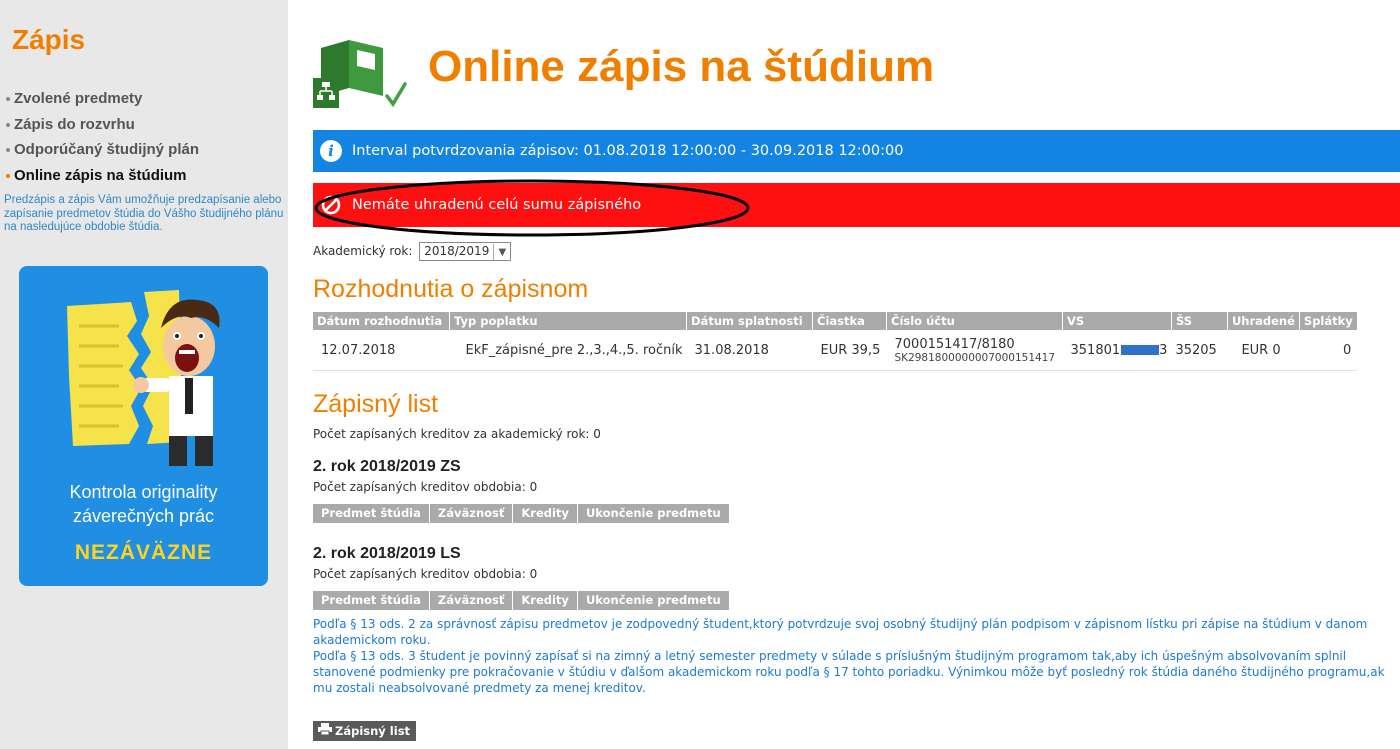 The width and height of the screenshot is (1400, 749). Describe the element at coordinates (360, 74) in the screenshot. I see `enrollment-book-icon` at that location.